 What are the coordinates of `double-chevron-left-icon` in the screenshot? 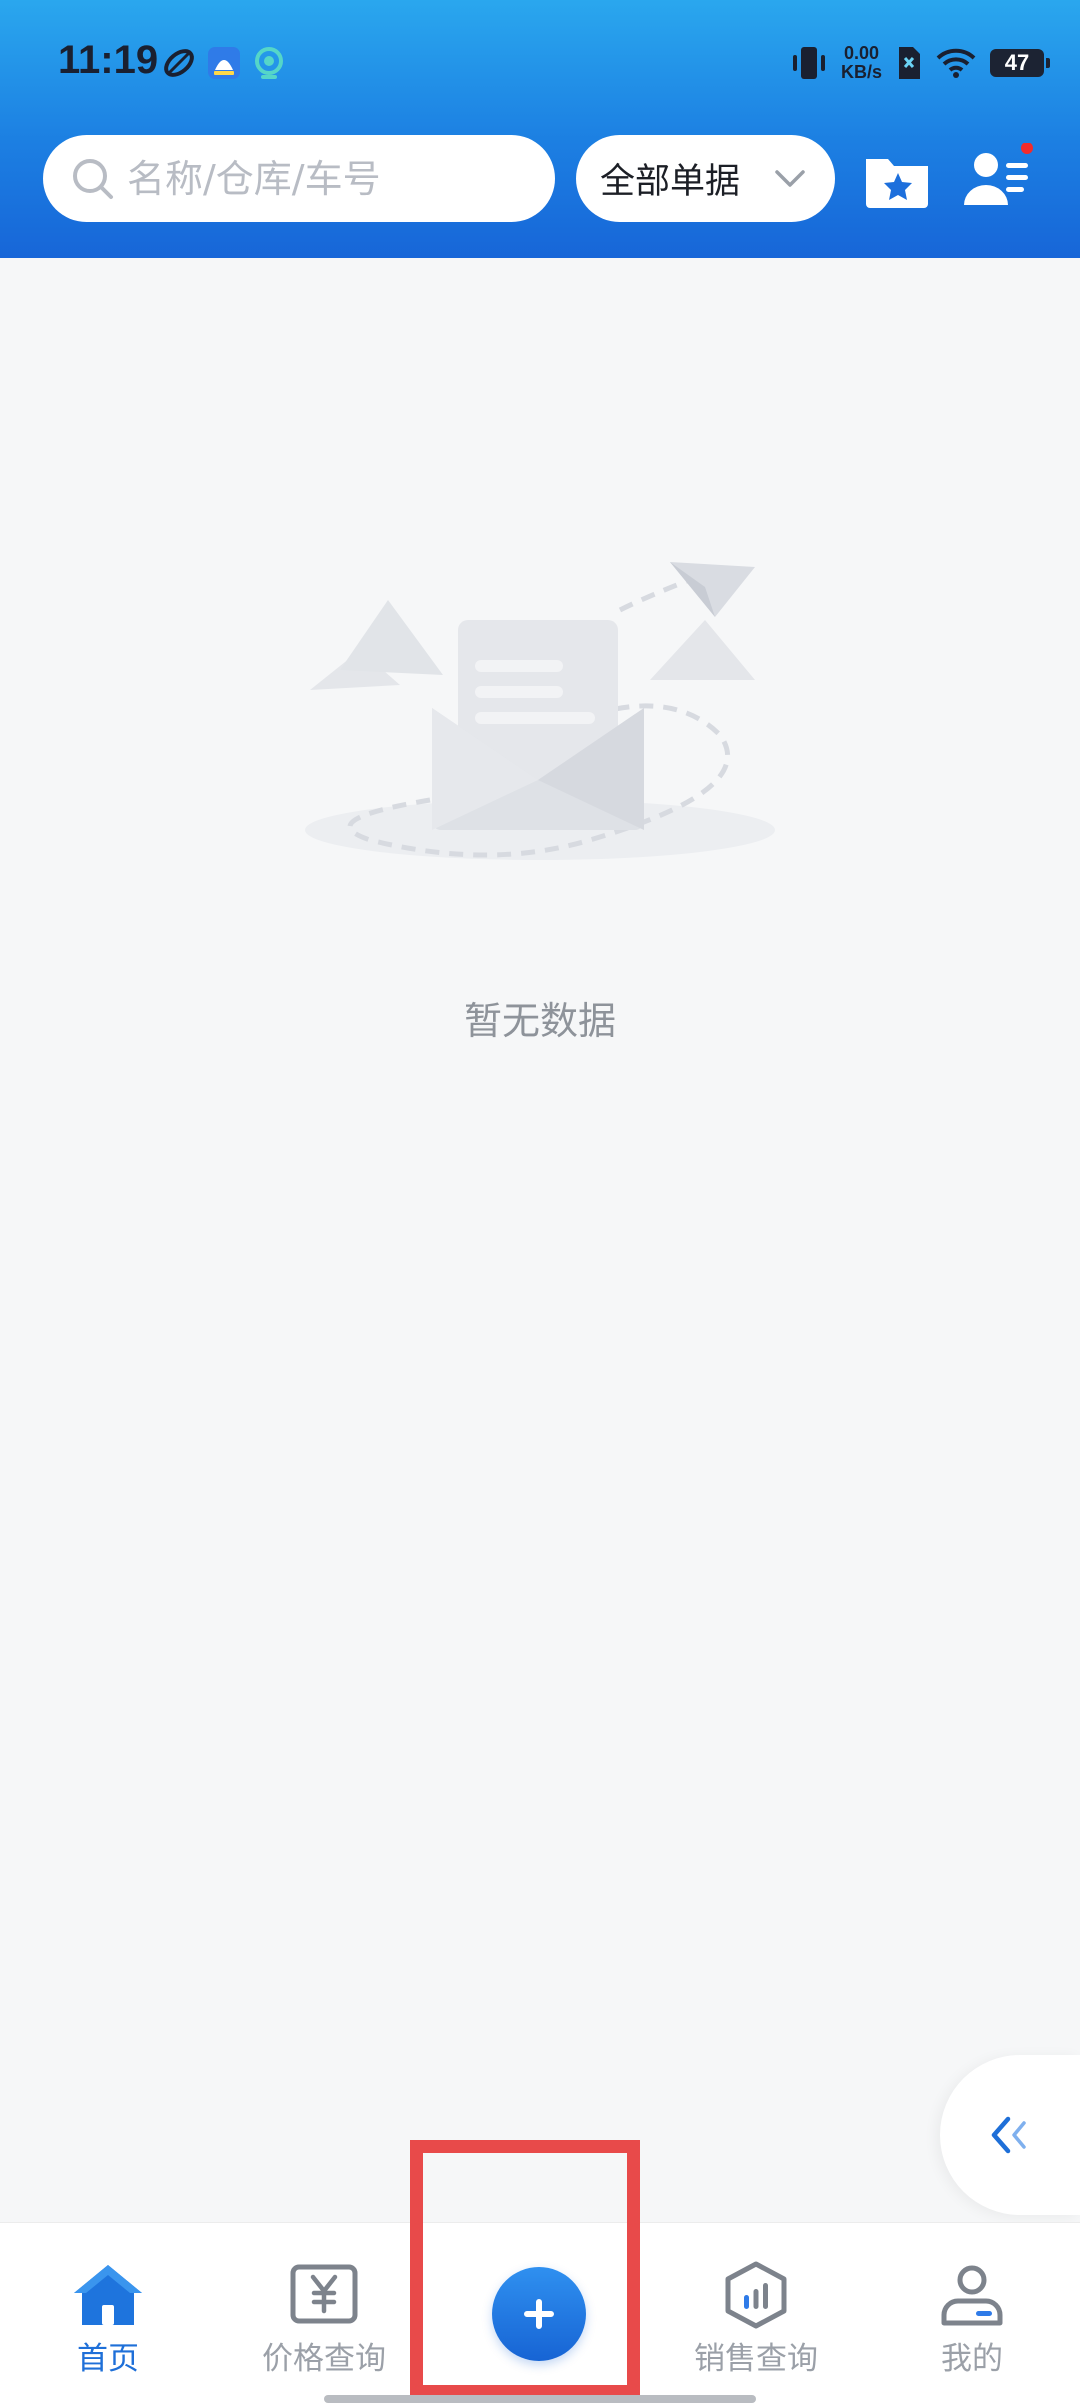 It's located at (1008, 2135).